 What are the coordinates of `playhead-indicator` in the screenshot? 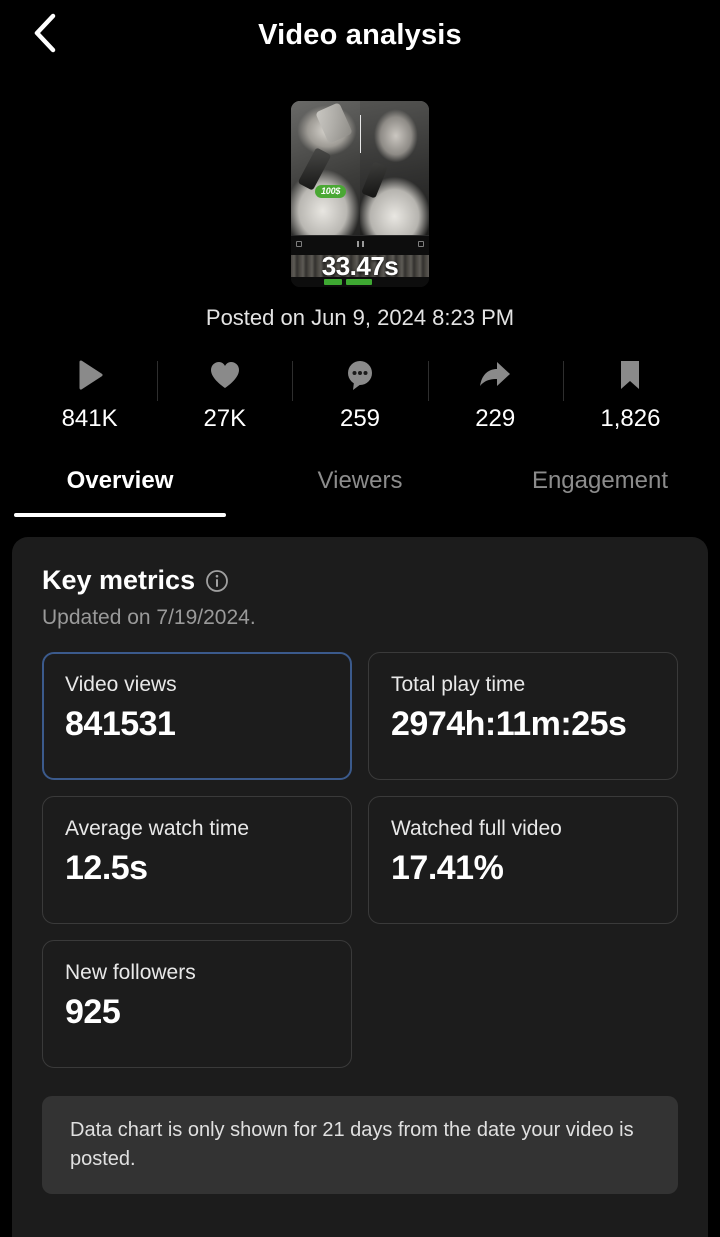 It's located at (360, 134).